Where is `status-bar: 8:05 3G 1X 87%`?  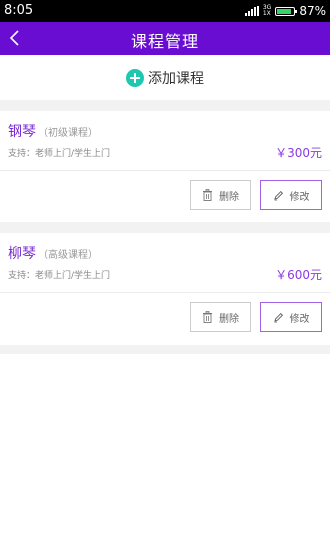 status-bar: 8:05 3G 1X 87% is located at coordinates (165, 11).